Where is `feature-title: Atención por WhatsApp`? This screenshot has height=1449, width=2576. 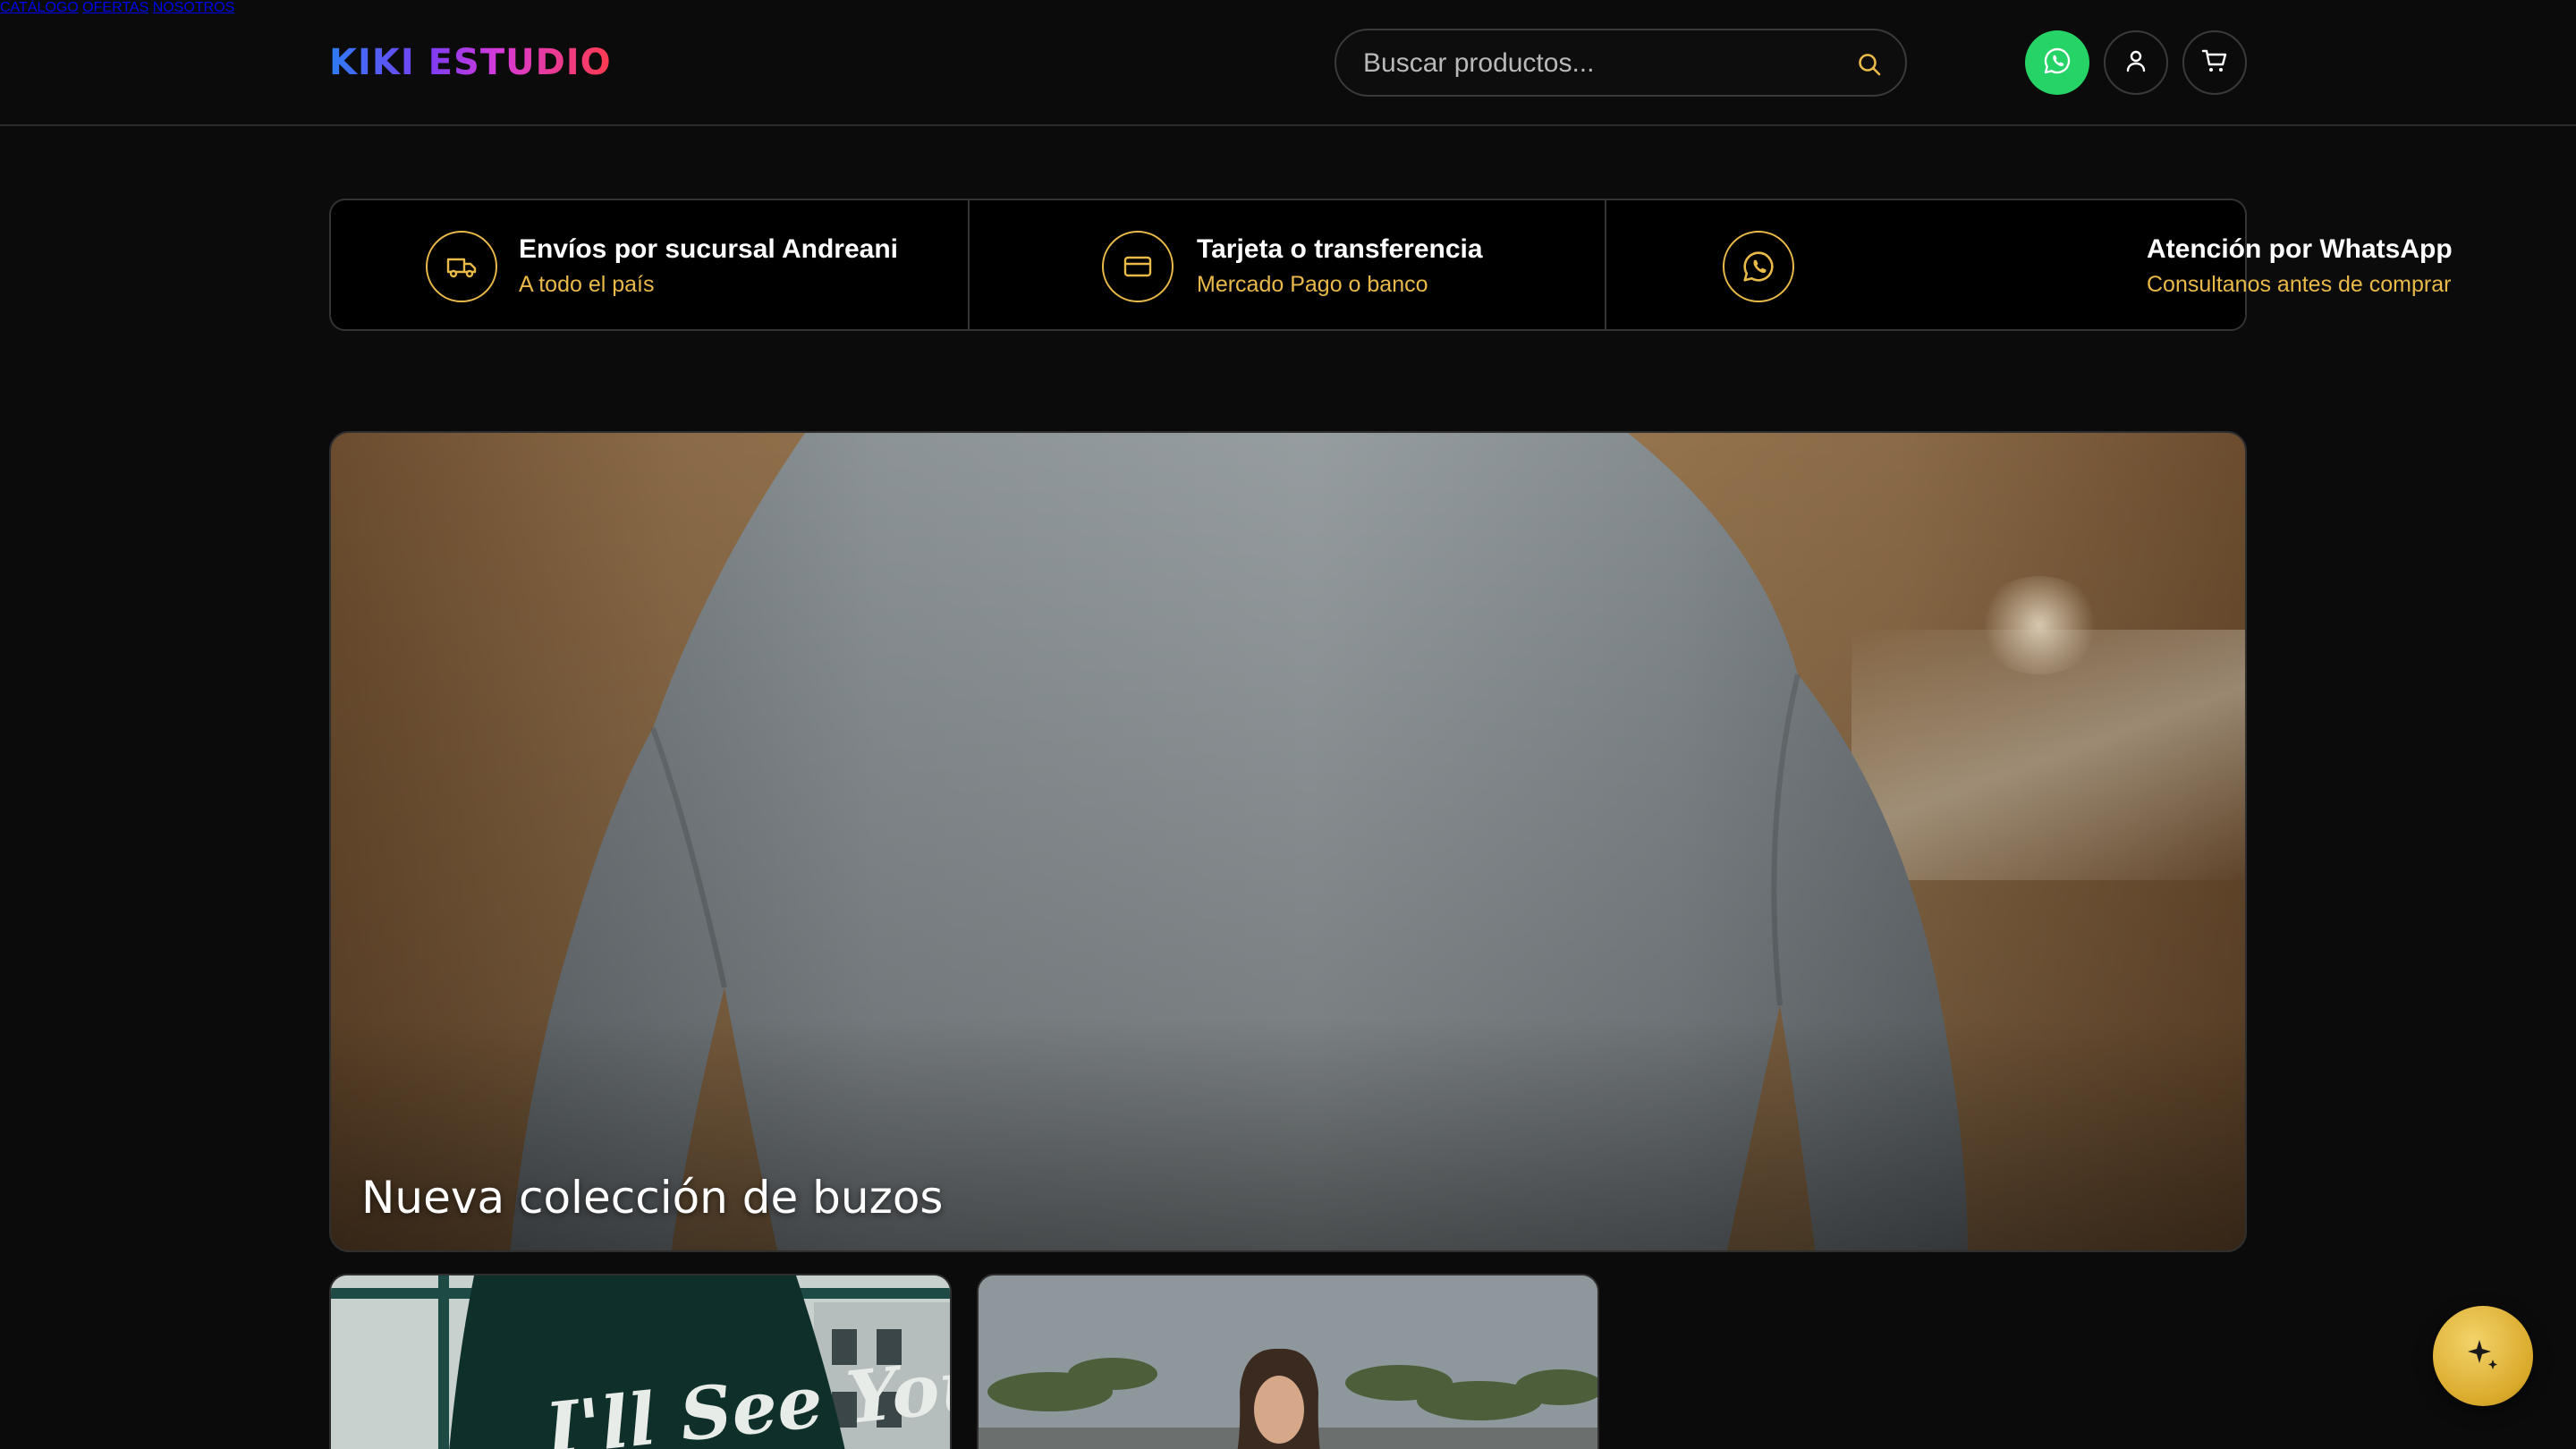 feature-title: Atención por WhatsApp is located at coordinates (2300, 249).